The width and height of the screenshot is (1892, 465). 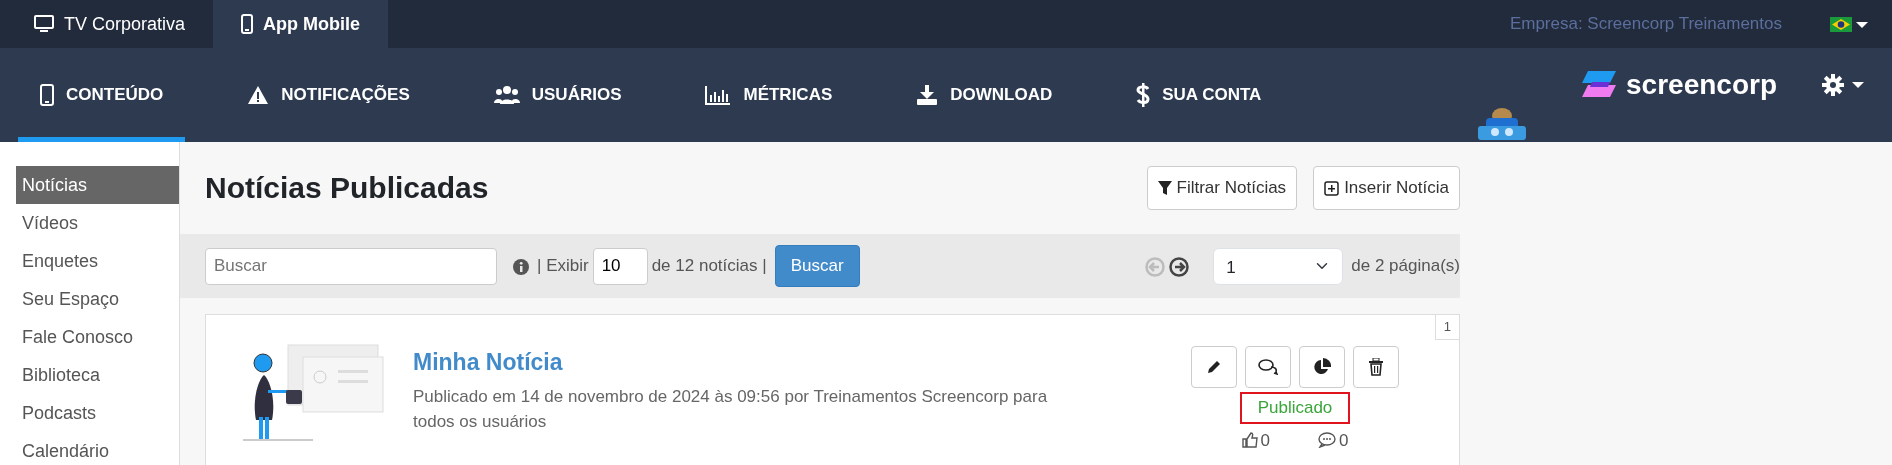 I want to click on nav-tab: NOTIFICAÇÕES, so click(x=328, y=95).